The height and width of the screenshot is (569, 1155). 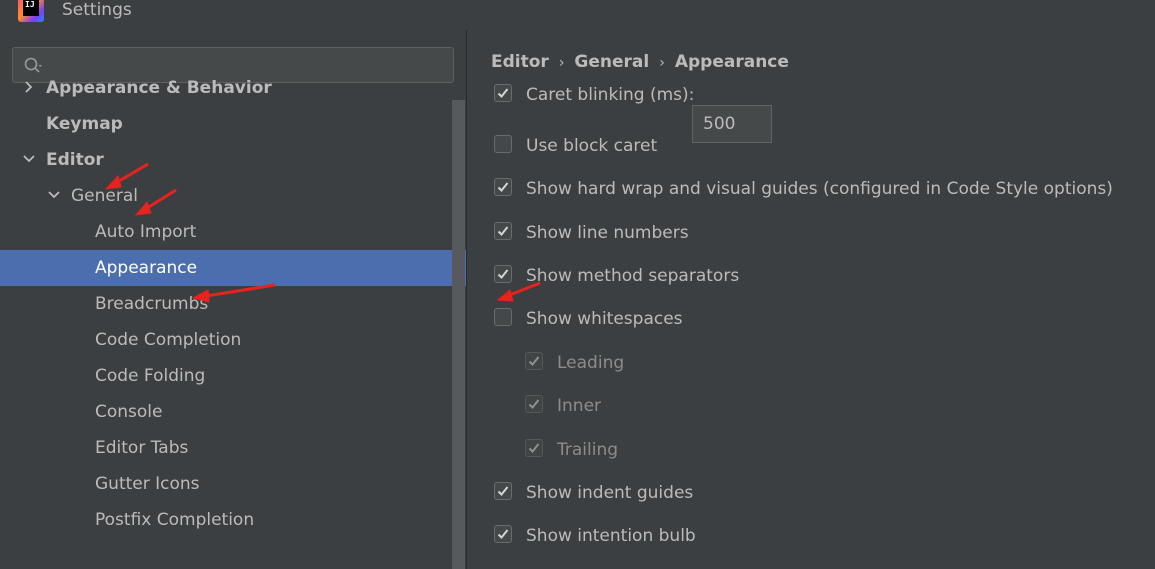 I want to click on caret-blink-rate-field: 500, so click(x=732, y=124).